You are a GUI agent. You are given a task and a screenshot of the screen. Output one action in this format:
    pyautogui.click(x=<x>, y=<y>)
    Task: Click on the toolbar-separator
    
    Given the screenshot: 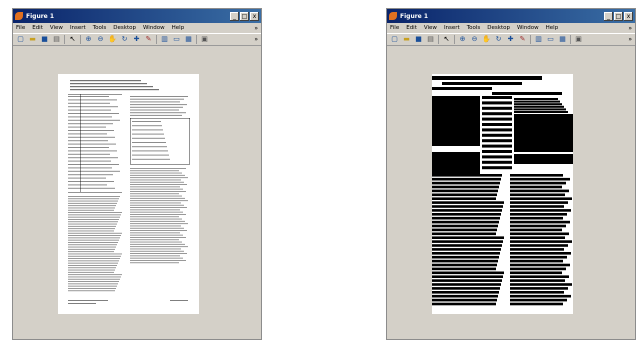 What is the action you would take?
    pyautogui.click(x=196, y=39)
    